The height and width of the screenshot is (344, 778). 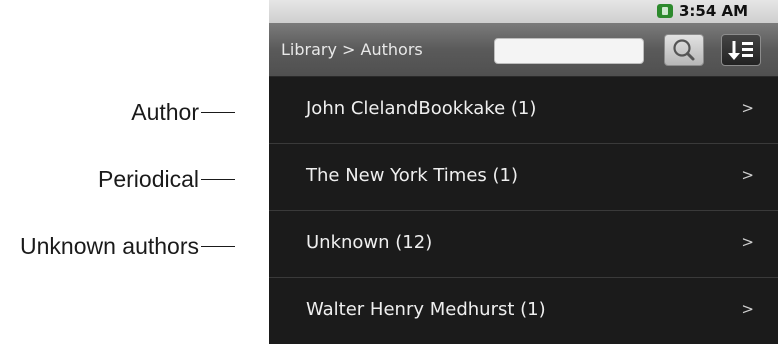 What do you see at coordinates (426, 309) in the screenshot?
I see `list-item-label: Walter Henry Medhurst (1)` at bounding box center [426, 309].